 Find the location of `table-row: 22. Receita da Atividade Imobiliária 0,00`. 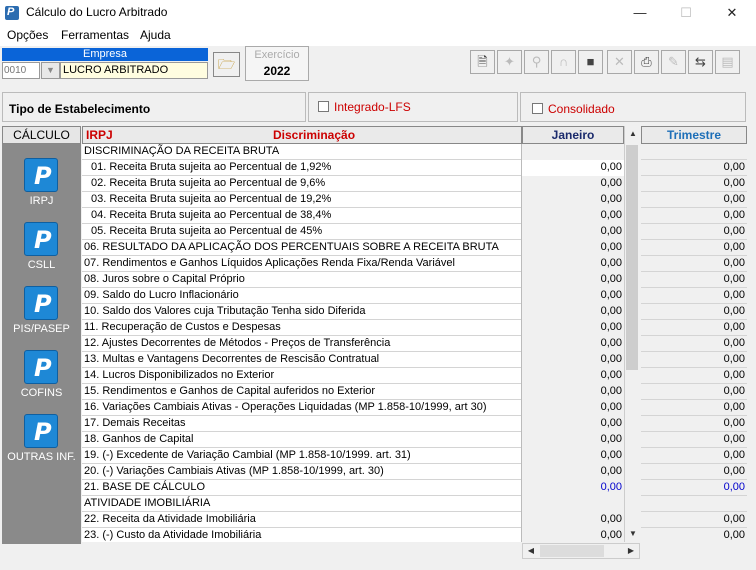

table-row: 22. Receita da Atividade Imobiliária 0,00 is located at coordinates (361, 520).